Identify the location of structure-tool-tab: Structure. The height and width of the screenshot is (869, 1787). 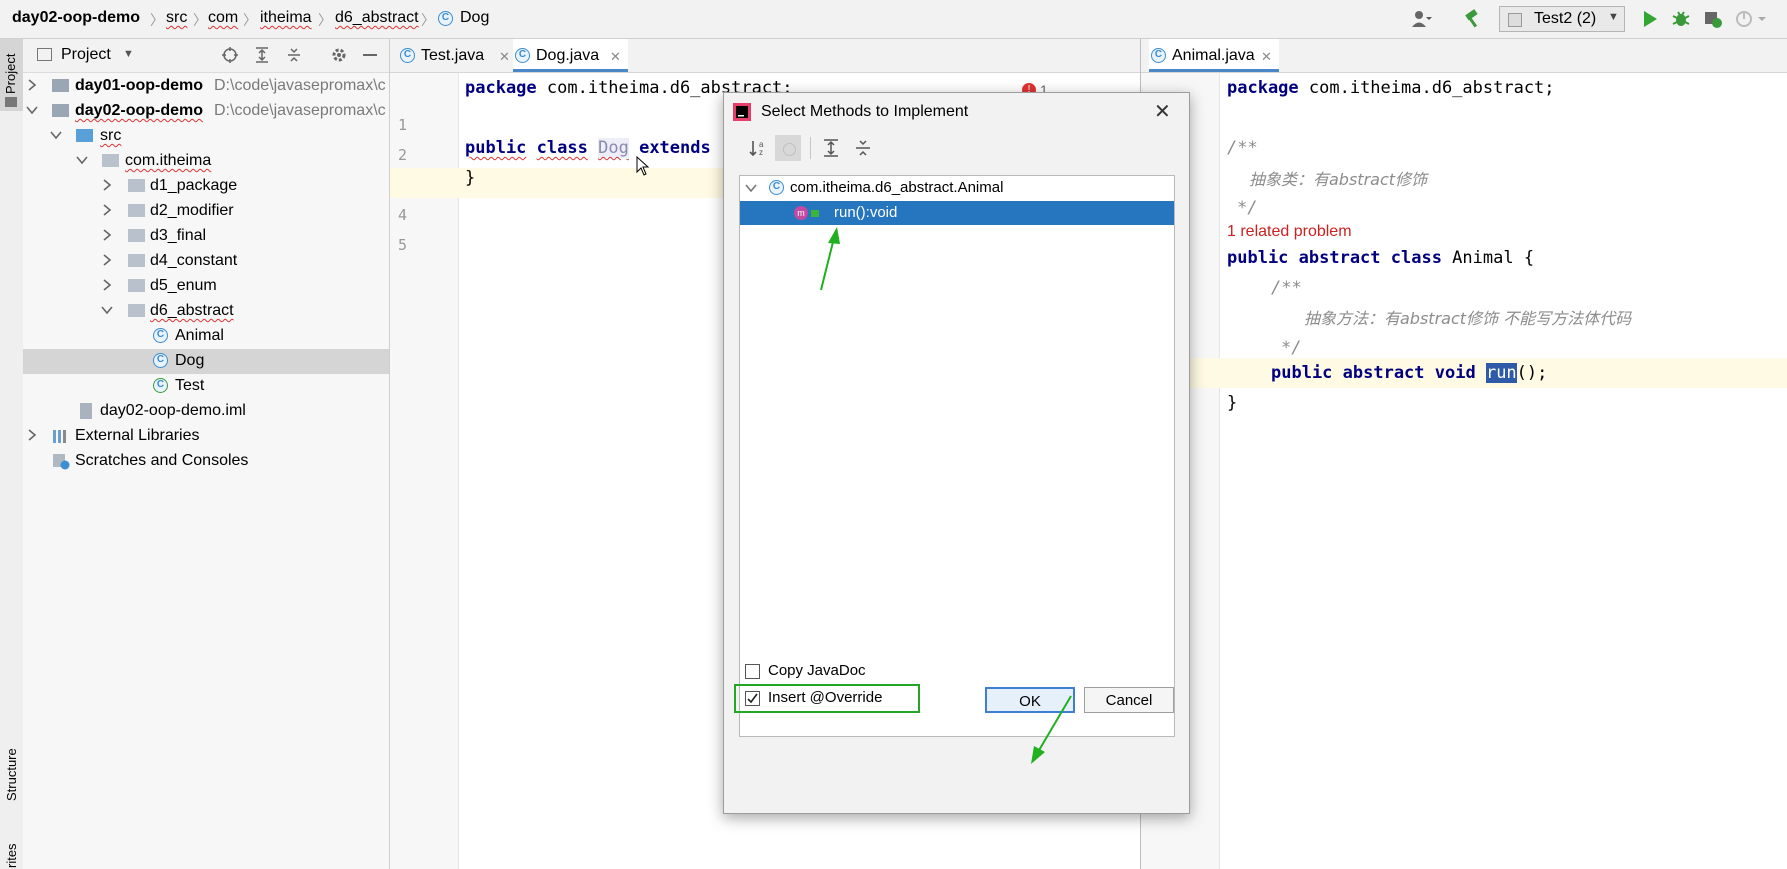
(11, 769).